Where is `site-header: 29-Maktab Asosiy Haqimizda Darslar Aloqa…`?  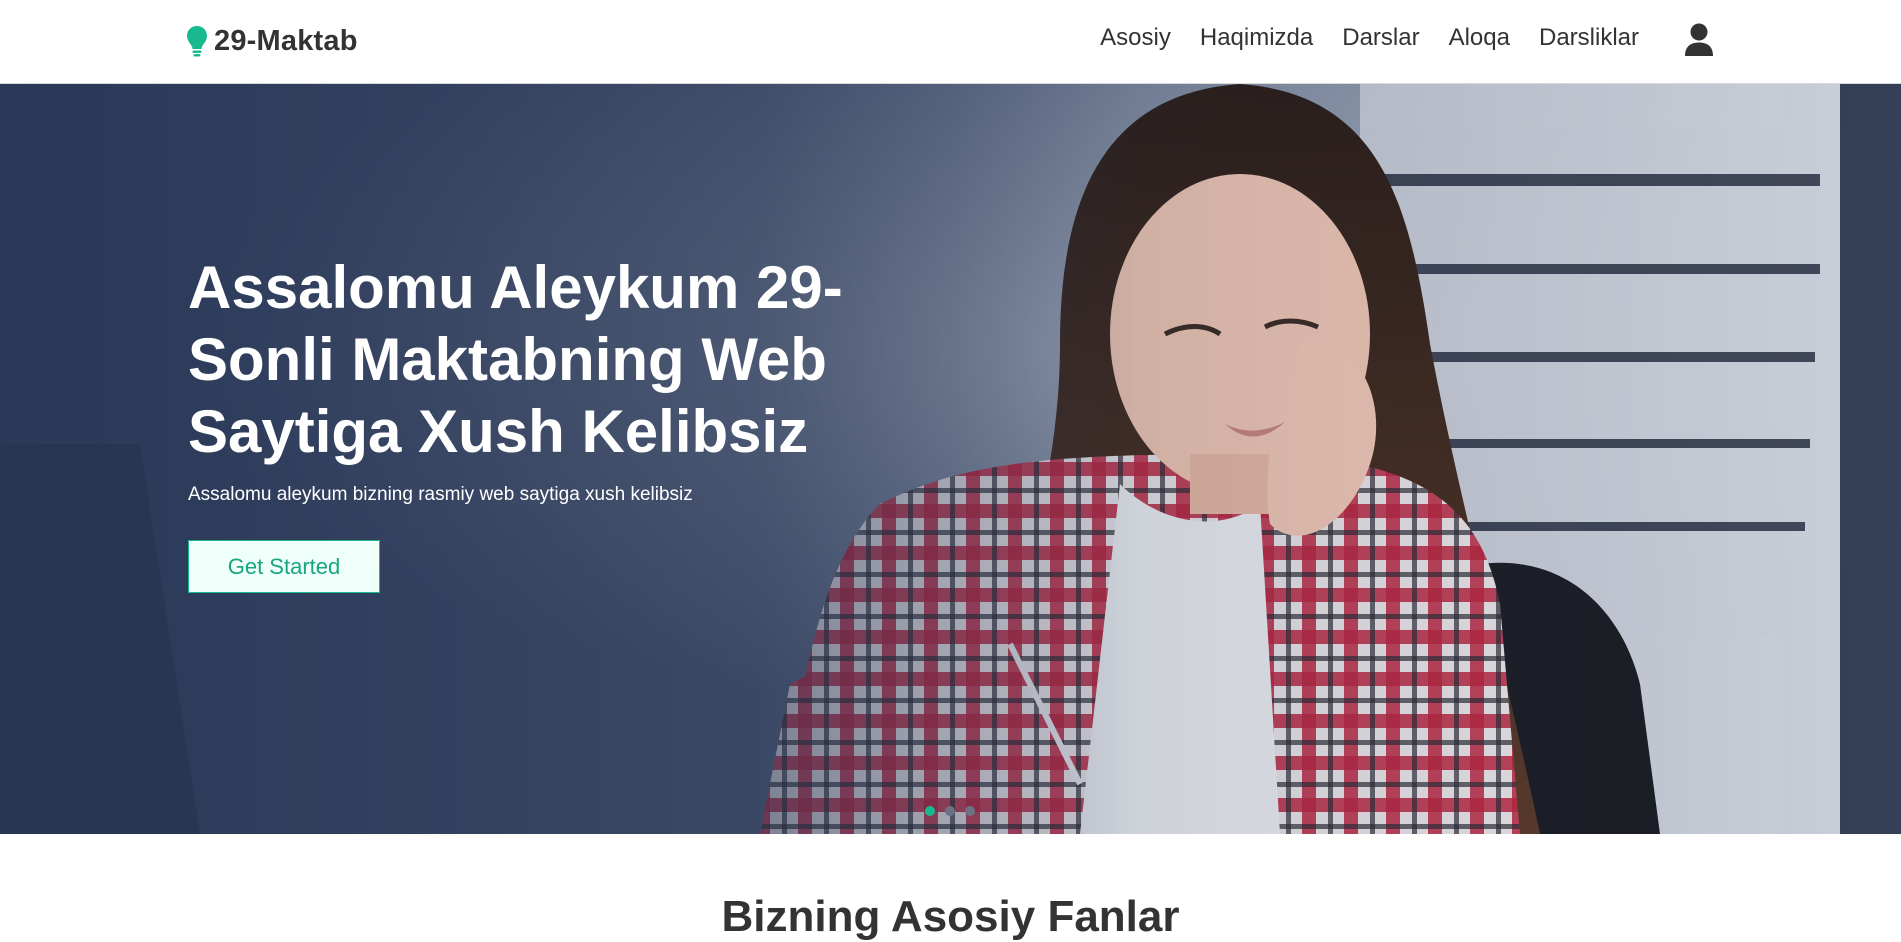 site-header: 29-Maktab Asosiy Haqimizda Darslar Aloqa… is located at coordinates (950, 42).